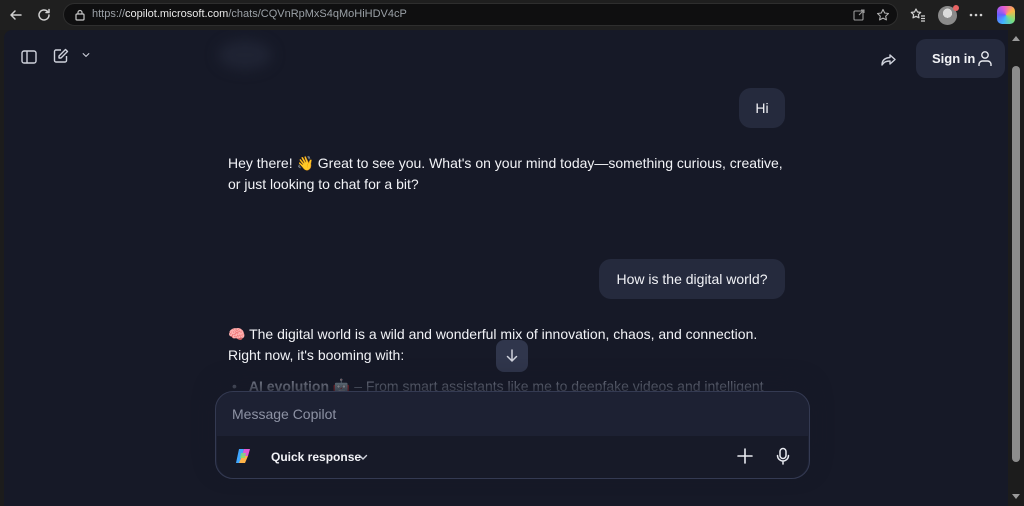  Describe the element at coordinates (316, 457) in the screenshot. I see `response-mode-selector: Quick response` at that location.